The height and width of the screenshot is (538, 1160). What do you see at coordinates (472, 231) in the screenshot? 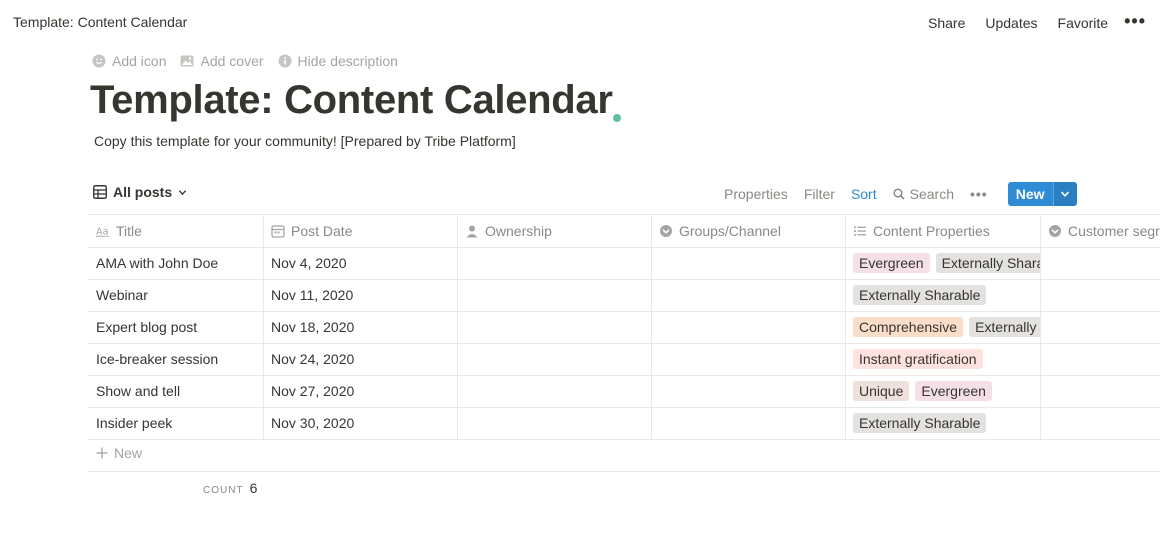
I see `person-icon` at bounding box center [472, 231].